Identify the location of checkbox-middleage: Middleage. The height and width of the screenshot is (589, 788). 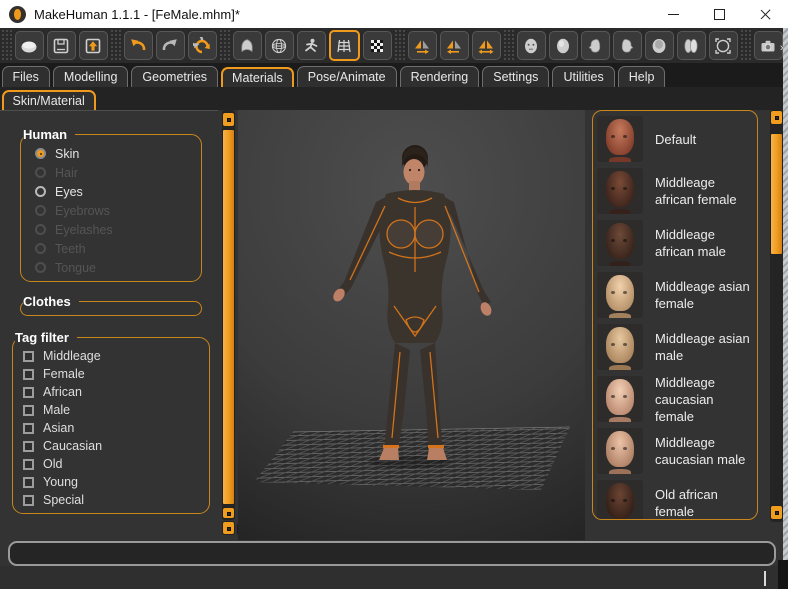
(111, 356).